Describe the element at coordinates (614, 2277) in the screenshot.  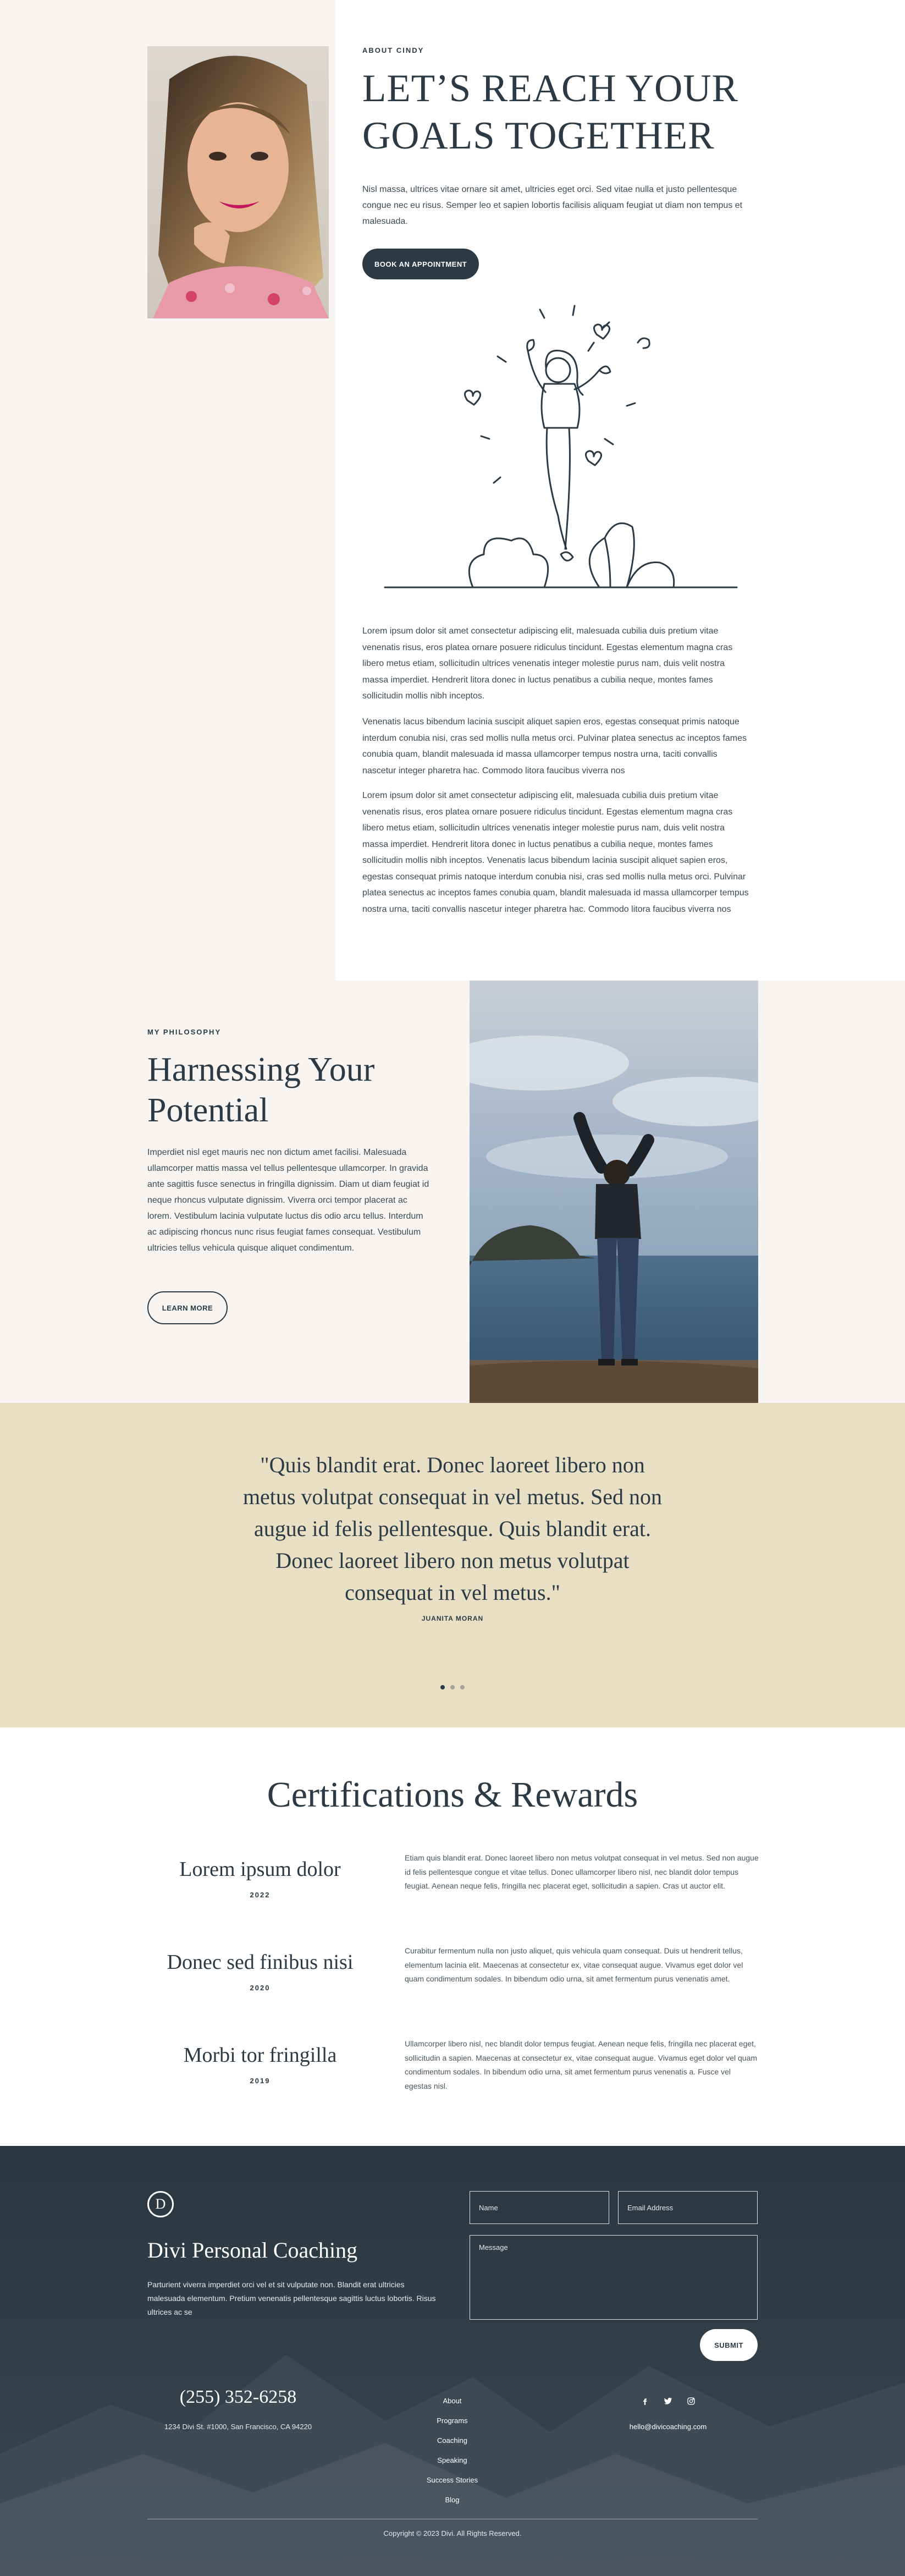
I see `message-field` at that location.